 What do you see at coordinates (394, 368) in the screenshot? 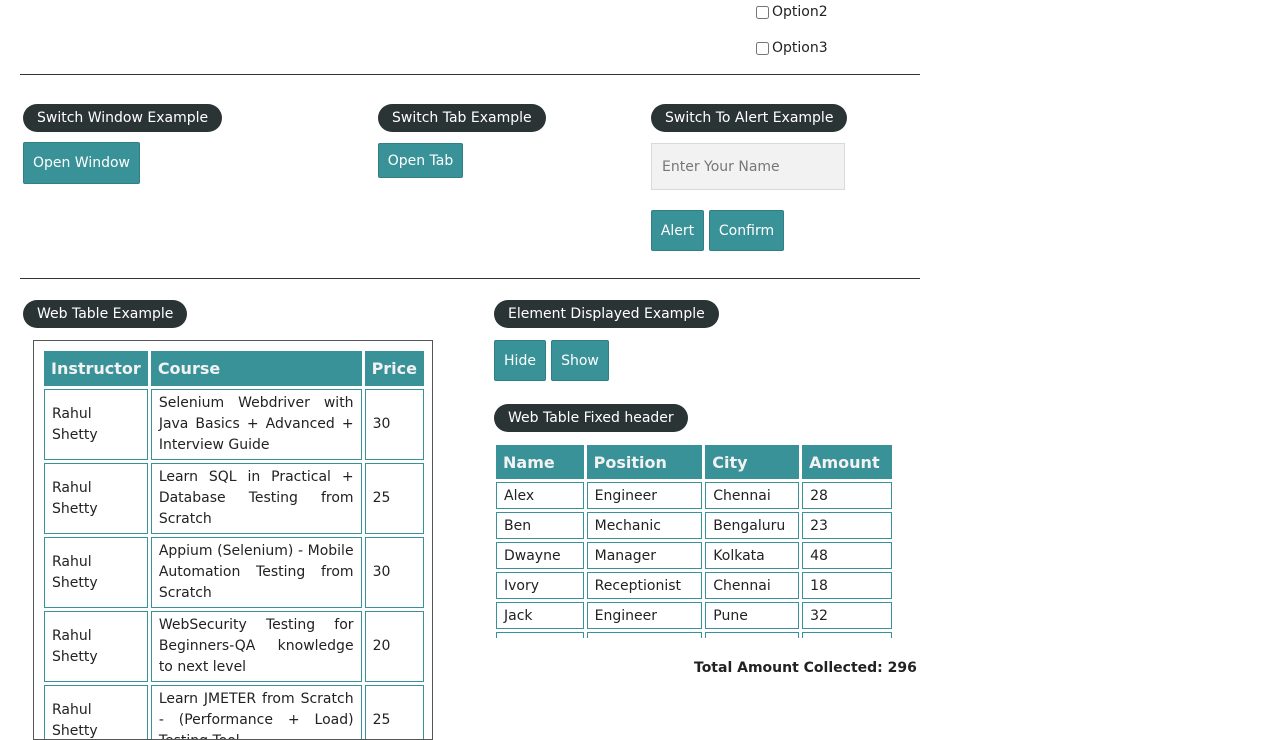
I see `column-header-price: Price` at bounding box center [394, 368].